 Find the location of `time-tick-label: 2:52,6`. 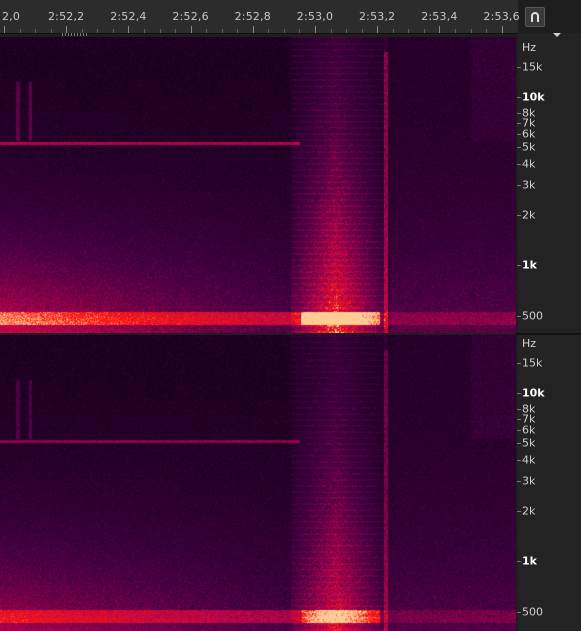

time-tick-label: 2:52,6 is located at coordinates (190, 16).